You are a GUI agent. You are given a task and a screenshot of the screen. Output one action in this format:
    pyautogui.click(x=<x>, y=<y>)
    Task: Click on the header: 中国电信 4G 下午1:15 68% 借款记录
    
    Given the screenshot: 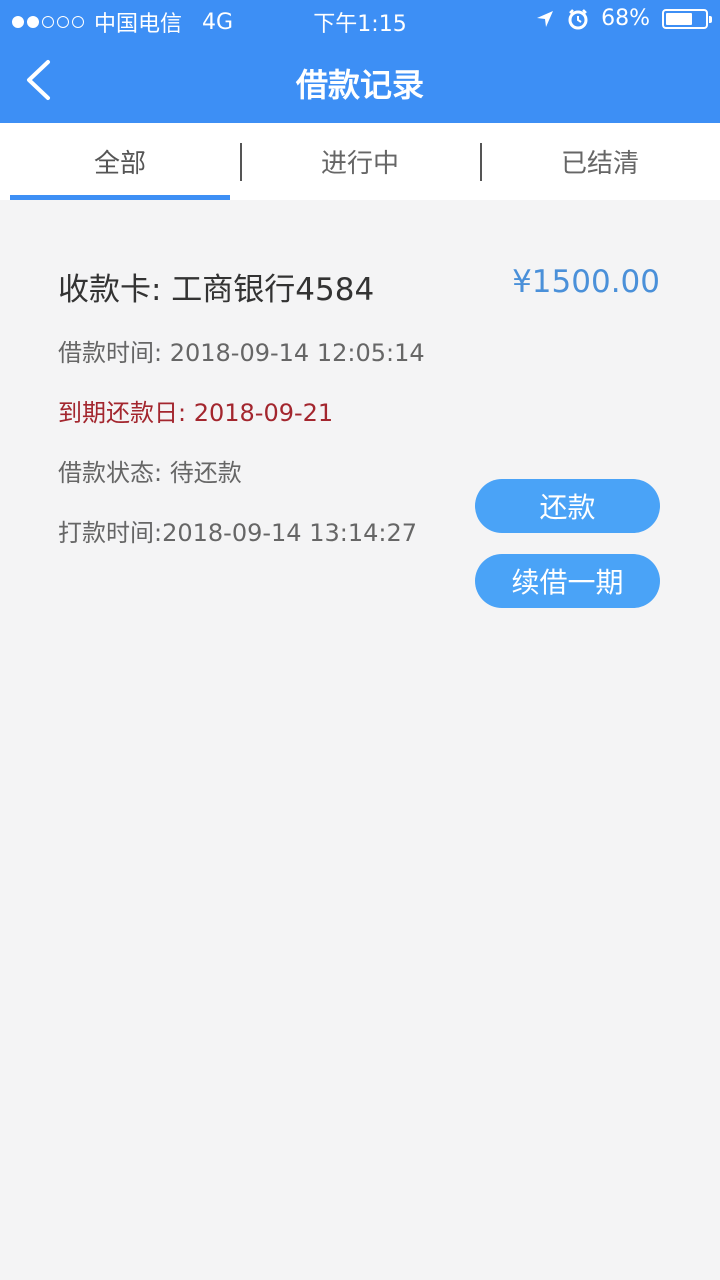 What is the action you would take?
    pyautogui.click(x=360, y=61)
    